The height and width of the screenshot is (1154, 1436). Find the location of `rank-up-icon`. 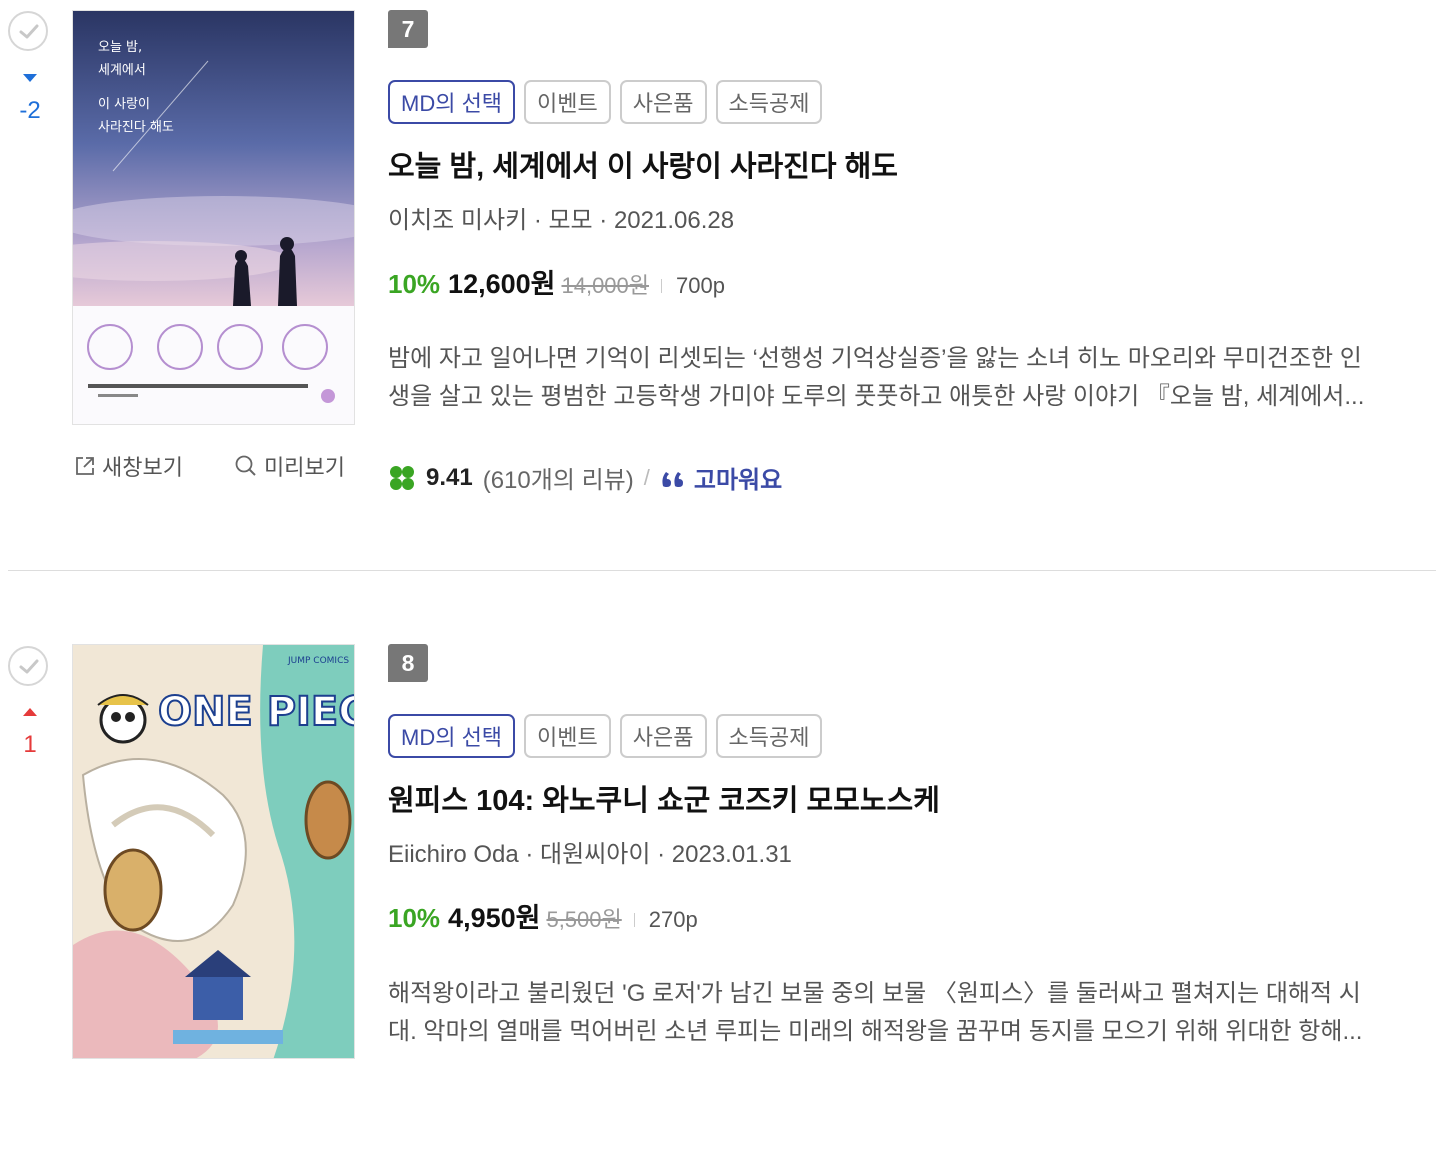

rank-up-icon is located at coordinates (30, 712).